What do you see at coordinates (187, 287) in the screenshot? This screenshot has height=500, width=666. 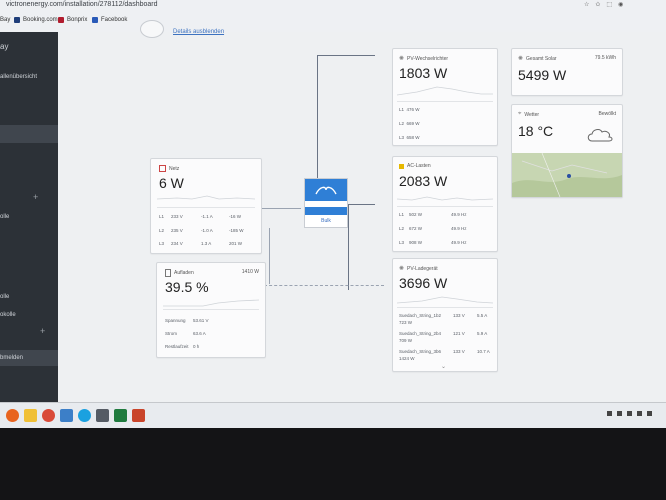 I see `battery-soc: 39.5 %` at bounding box center [187, 287].